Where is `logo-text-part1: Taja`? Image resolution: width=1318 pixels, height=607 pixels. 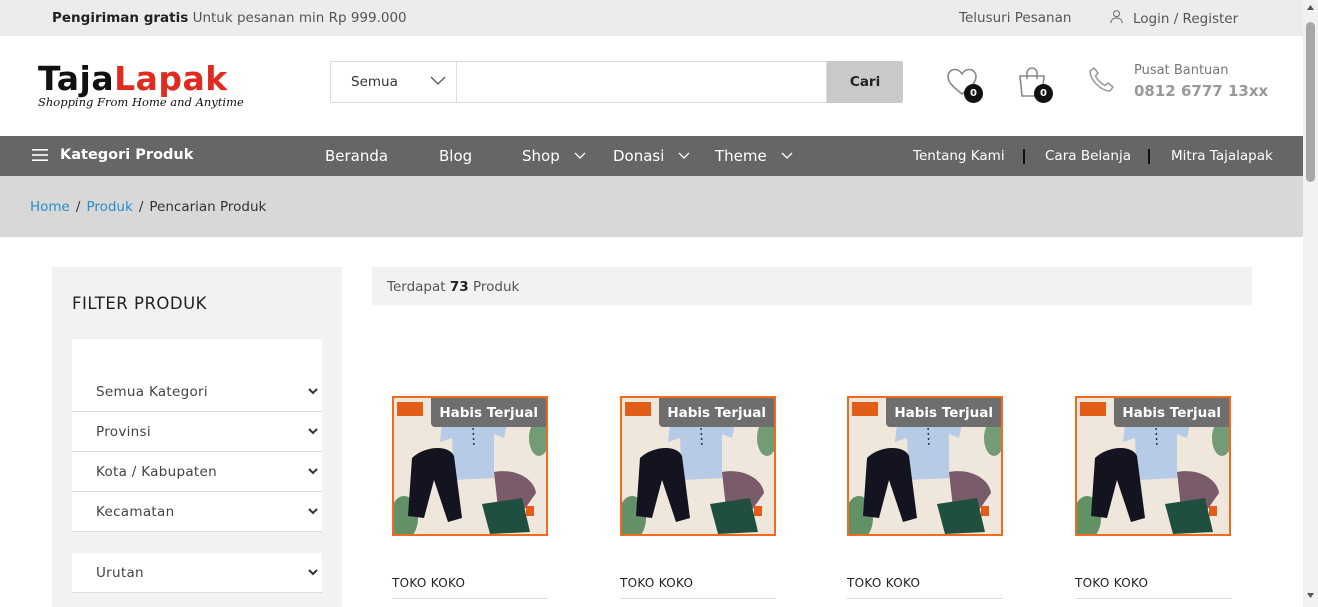 logo-text-part1: Taja is located at coordinates (76, 78).